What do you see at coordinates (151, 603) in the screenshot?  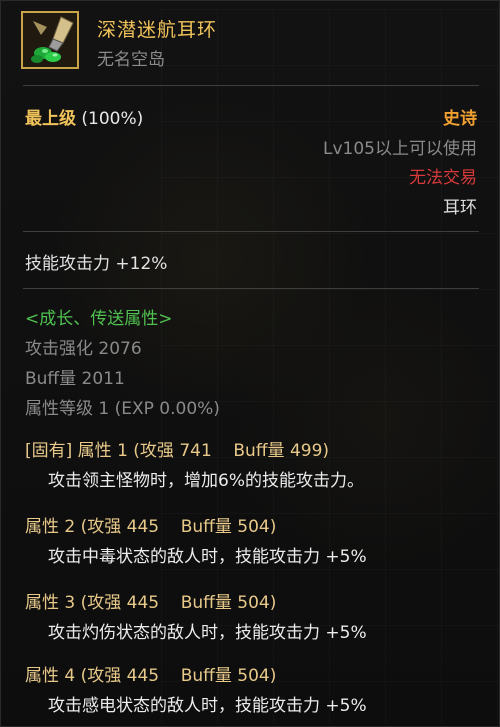 I see `option-3-header: 属性 3 (攻强 445 Buff量 504)` at bounding box center [151, 603].